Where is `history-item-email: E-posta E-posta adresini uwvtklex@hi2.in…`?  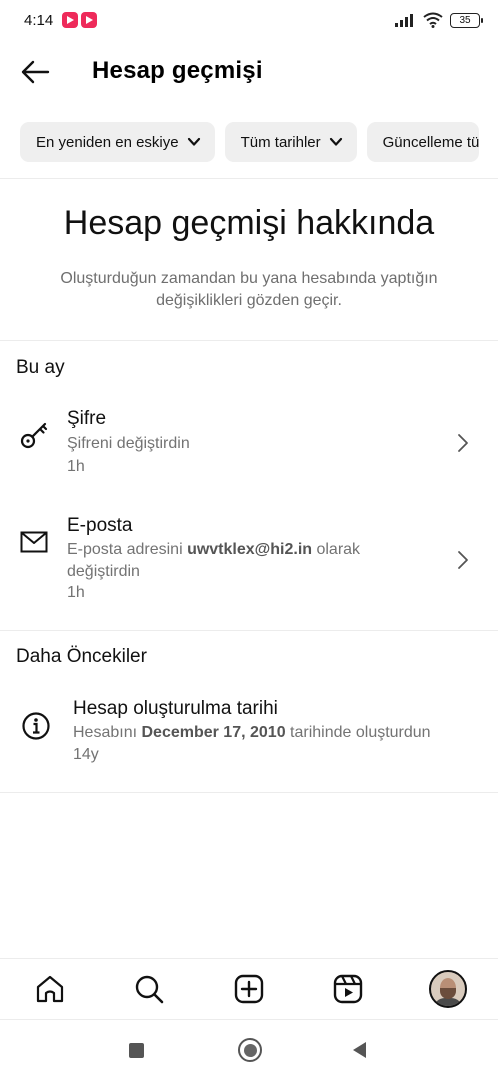
history-item-email: E-posta E-posta adresini uwvtklex@hi2.in… is located at coordinates (249, 564).